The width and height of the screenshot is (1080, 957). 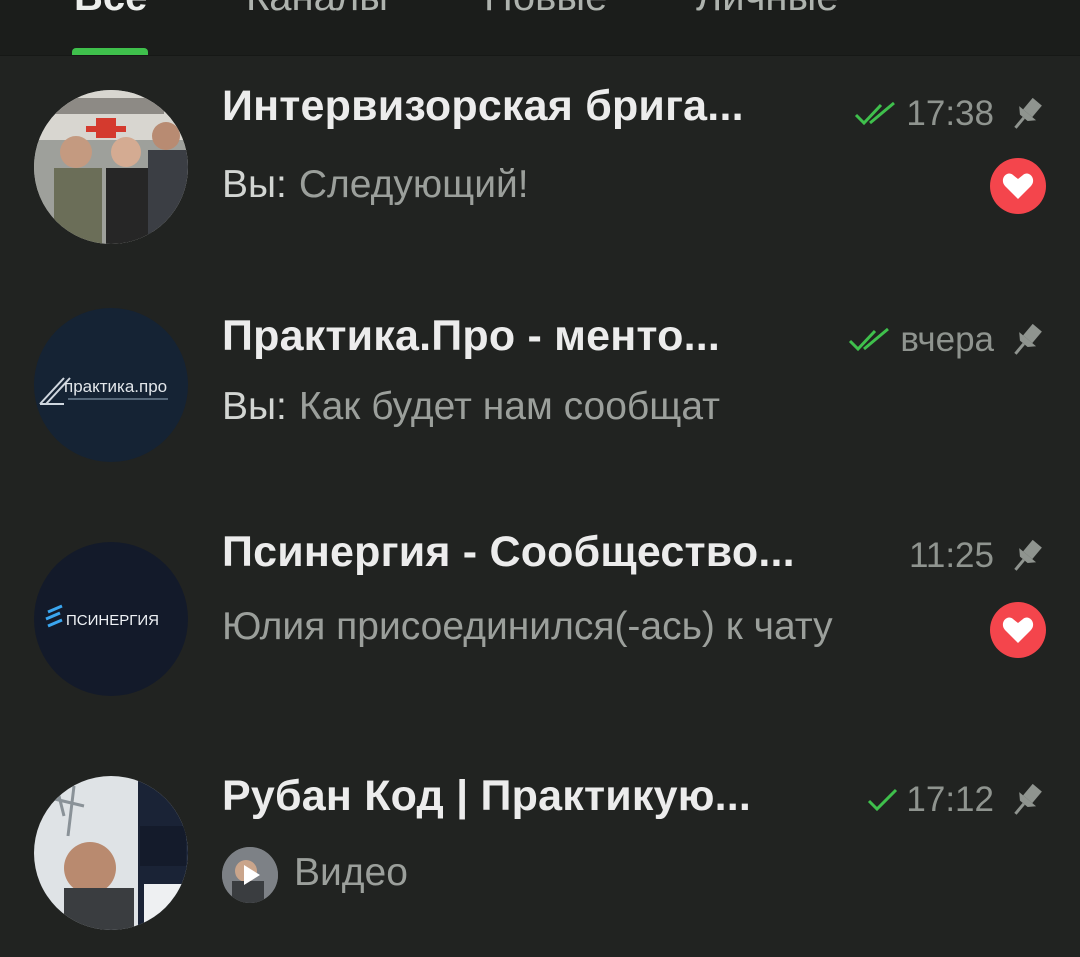 I want to click on tab-new: Новые, so click(x=545, y=8).